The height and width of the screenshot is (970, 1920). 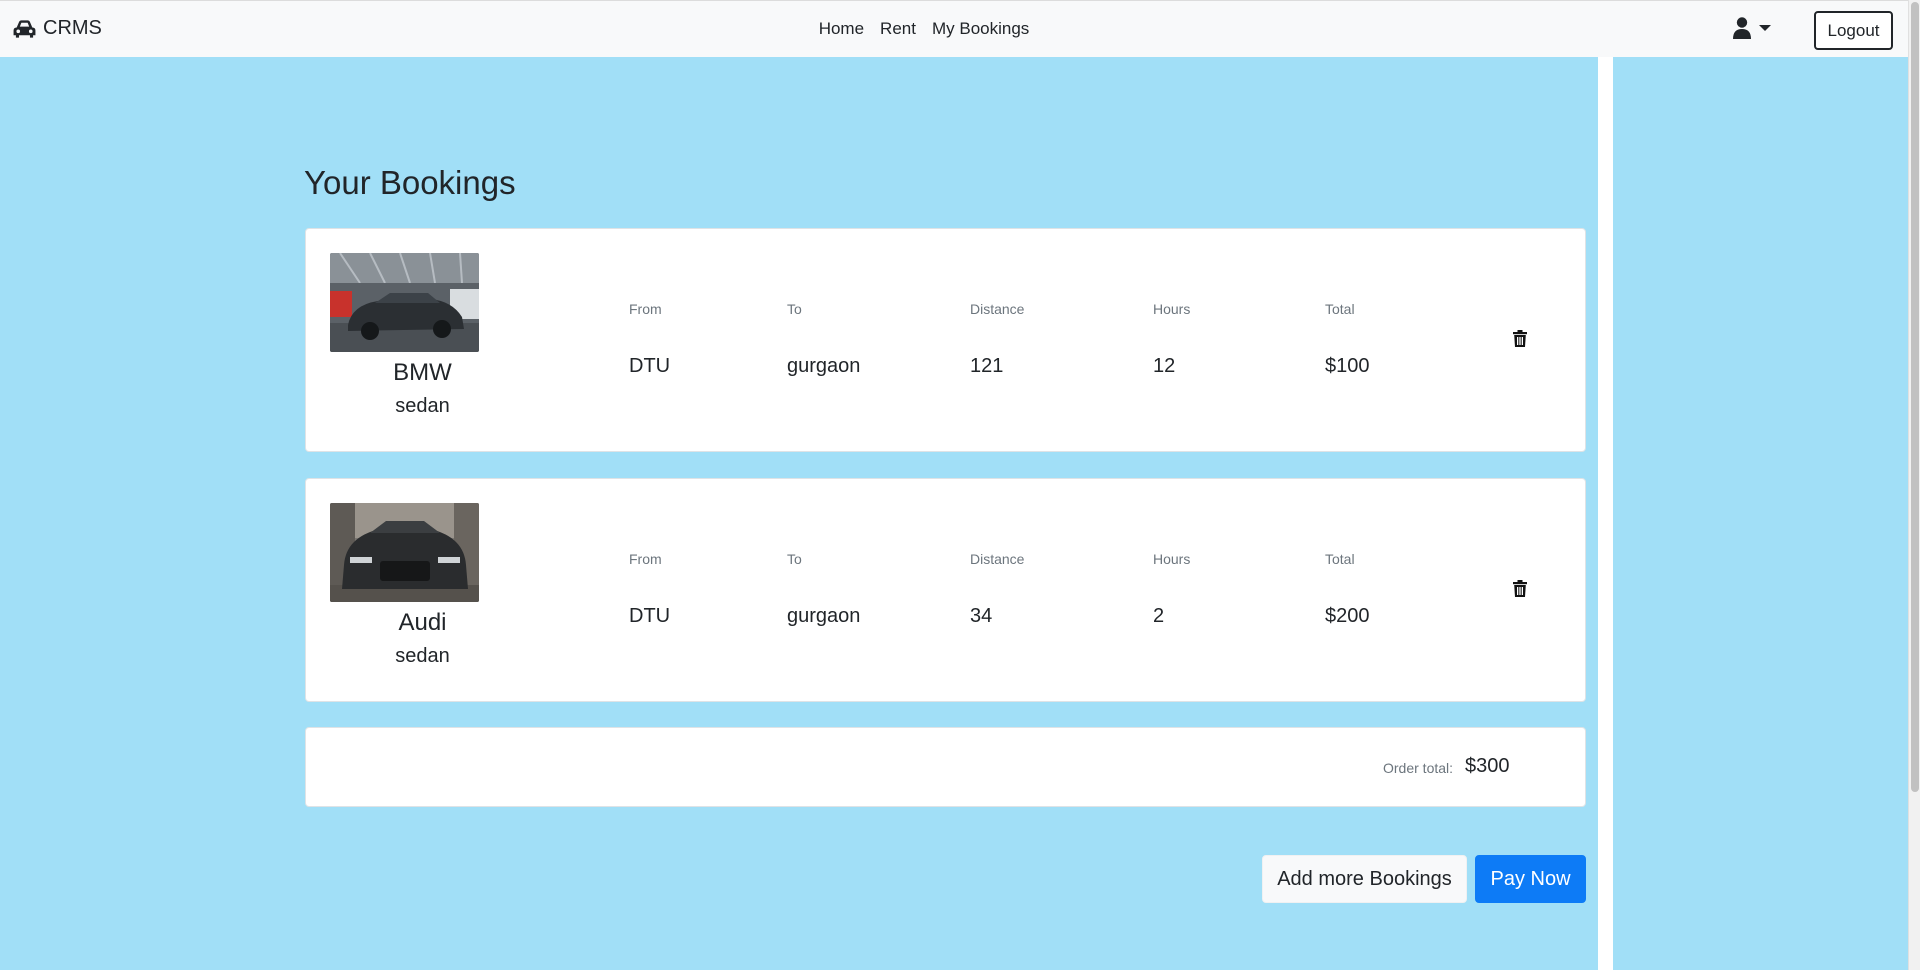 I want to click on car-name: Audi, so click(x=422, y=622).